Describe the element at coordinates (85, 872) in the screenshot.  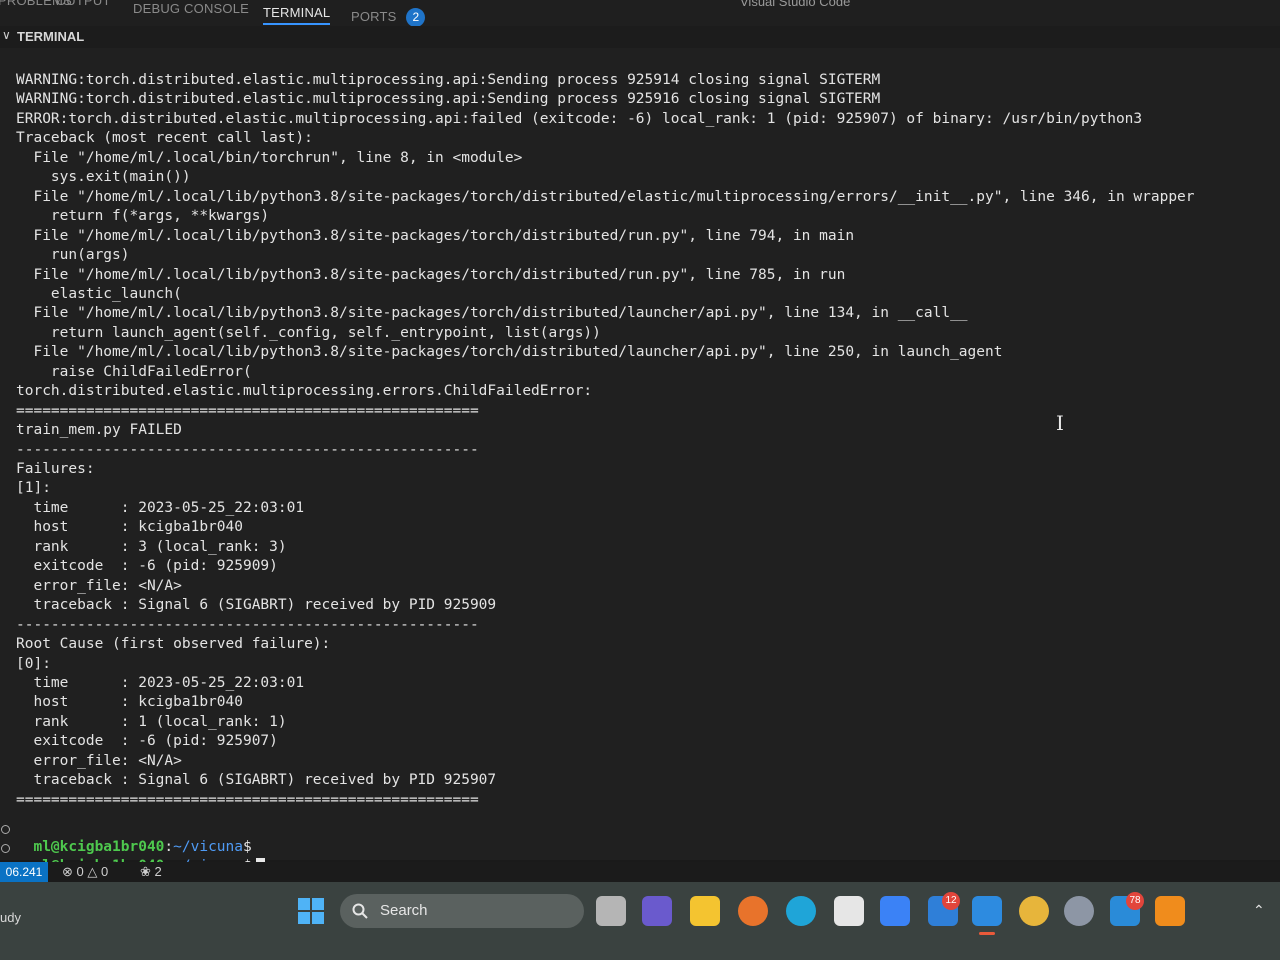
I see `problems-status: ⊗ 0 △ 0` at that location.